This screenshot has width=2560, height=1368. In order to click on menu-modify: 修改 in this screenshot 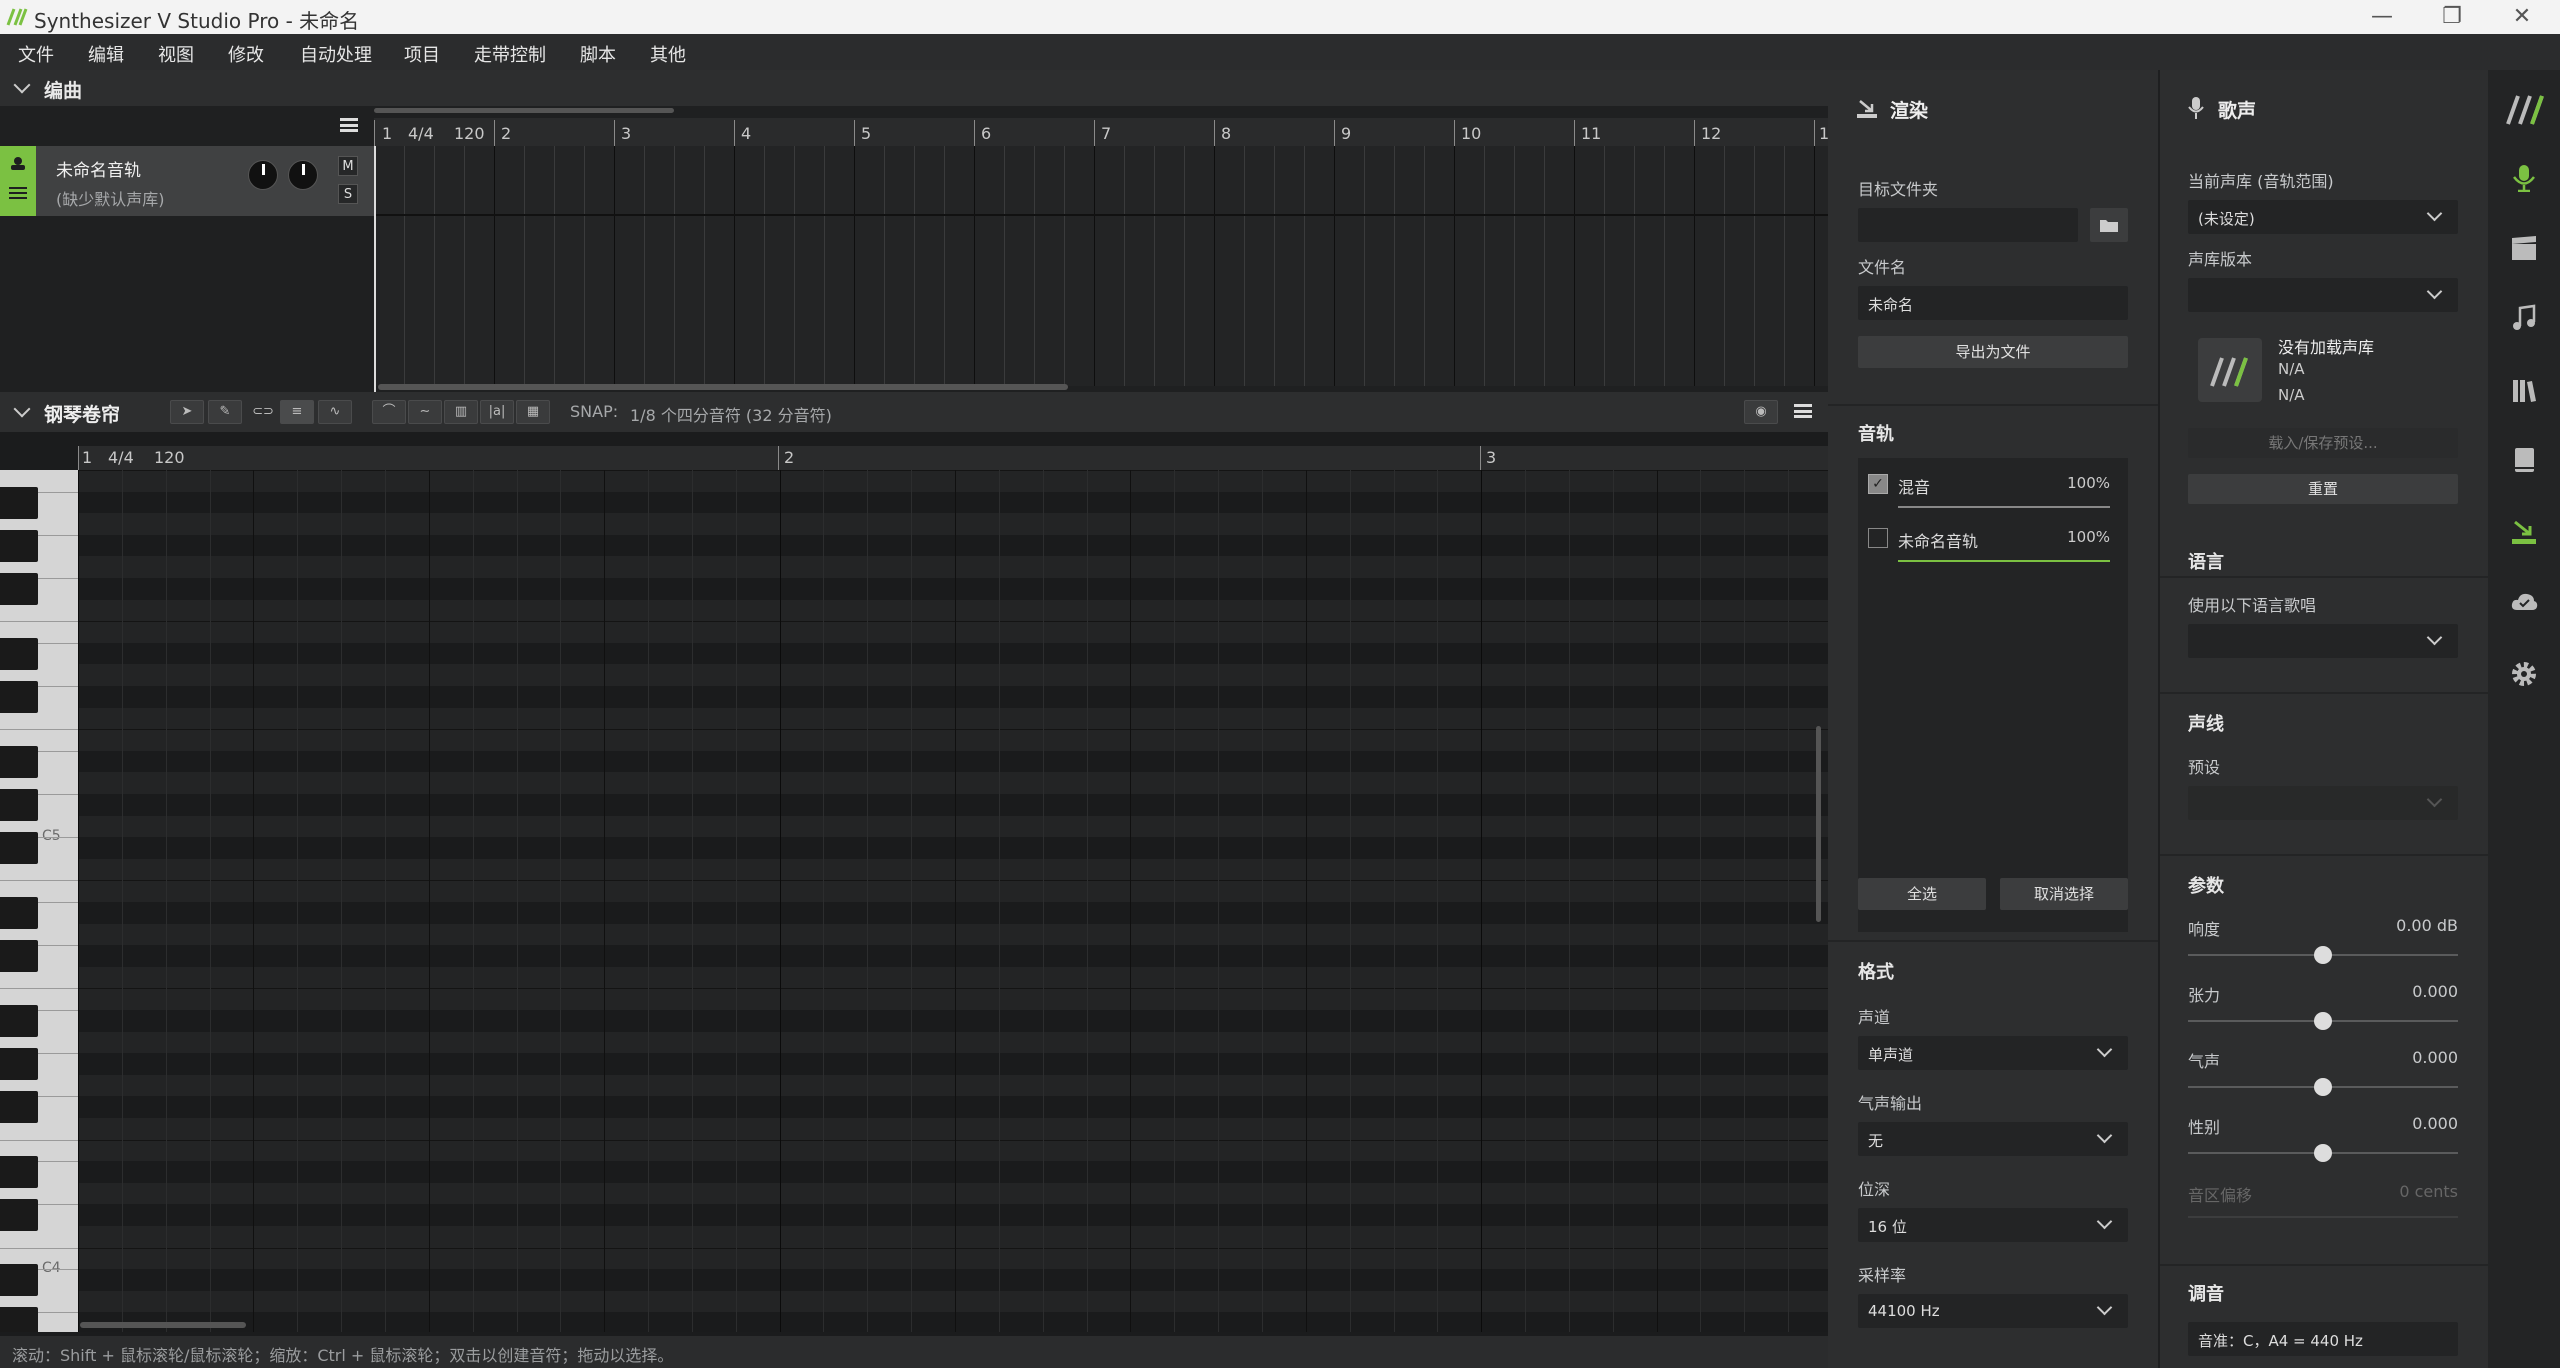, I will do `click(246, 54)`.